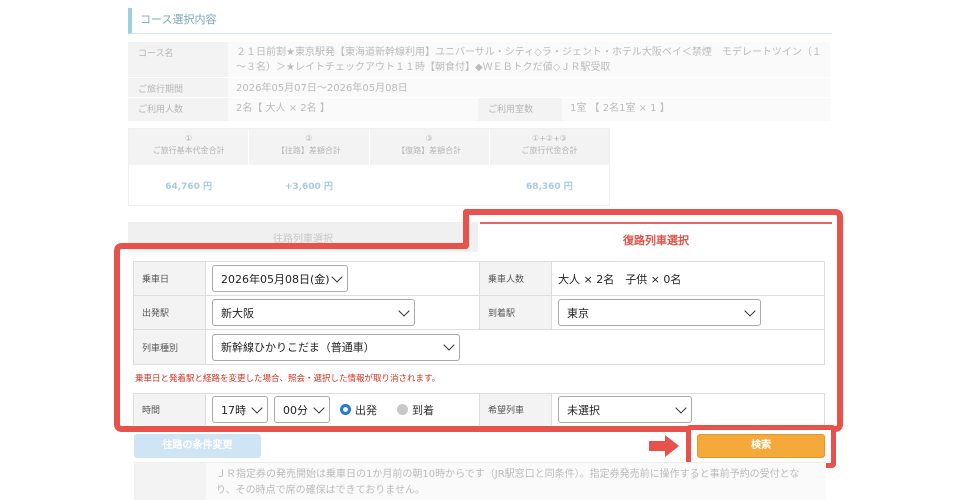 This screenshot has width=958, height=500. Describe the element at coordinates (578, 313) in the screenshot. I see `to-station-value: 東京` at that location.